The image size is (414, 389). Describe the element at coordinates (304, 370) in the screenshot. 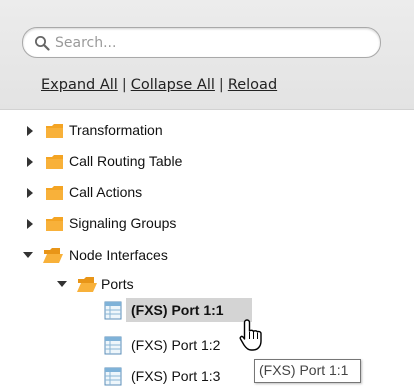

I see `tooltip-text: (FXS) Port 1:1` at that location.